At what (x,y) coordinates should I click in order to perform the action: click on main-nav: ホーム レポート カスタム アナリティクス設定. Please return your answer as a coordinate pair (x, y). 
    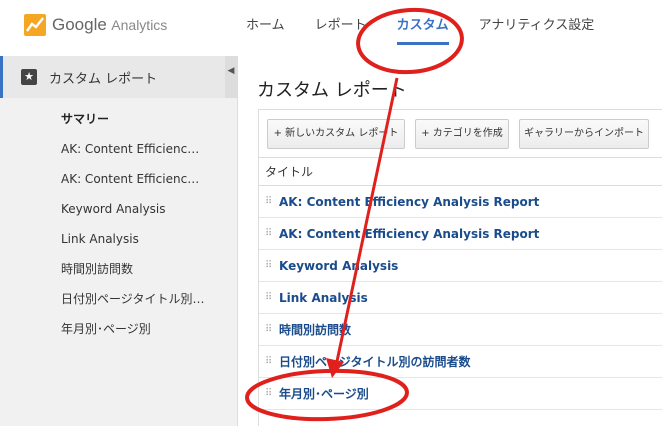
    Looking at the image, I should click on (435, 28).